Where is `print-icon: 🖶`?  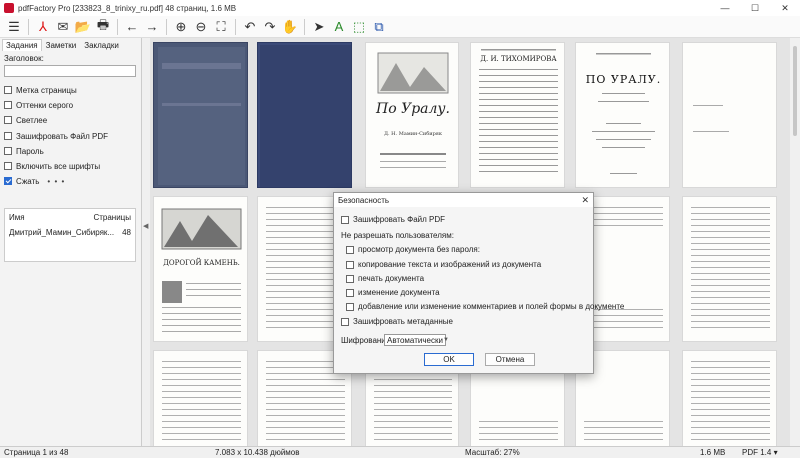
print-icon: 🖶 is located at coordinates (103, 26).